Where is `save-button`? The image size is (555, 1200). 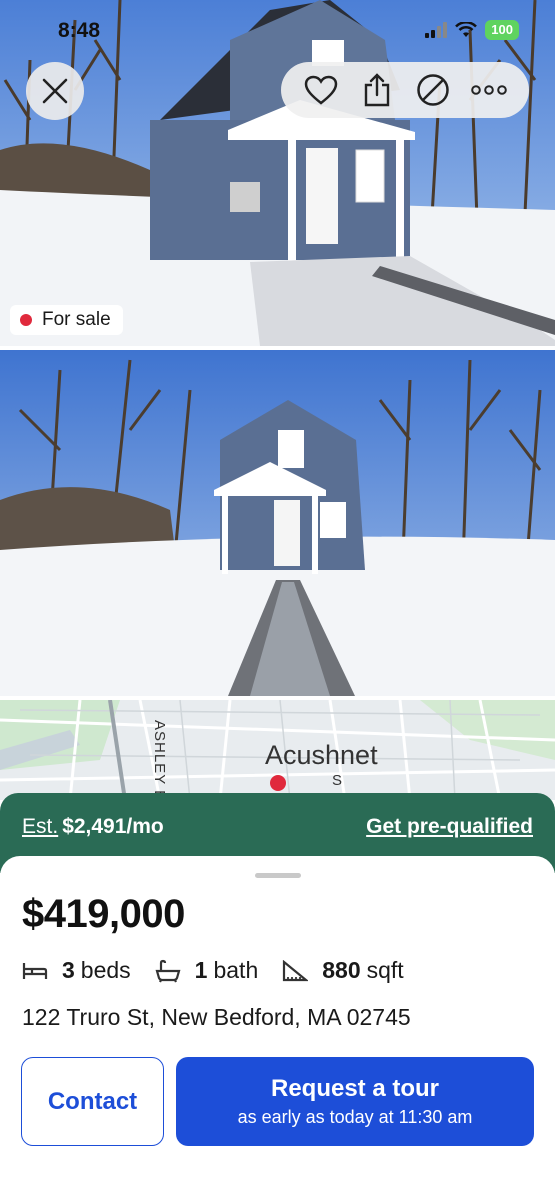 save-button is located at coordinates (321, 90).